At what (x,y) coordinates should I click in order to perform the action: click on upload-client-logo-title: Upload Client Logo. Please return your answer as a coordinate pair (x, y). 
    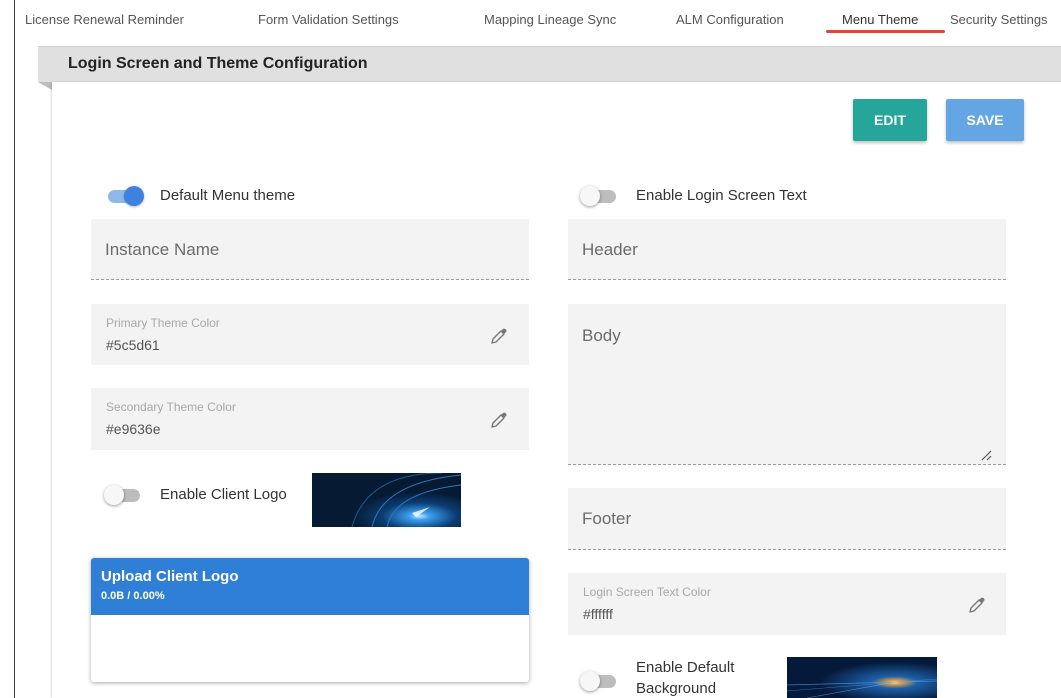
    Looking at the image, I should click on (170, 576).